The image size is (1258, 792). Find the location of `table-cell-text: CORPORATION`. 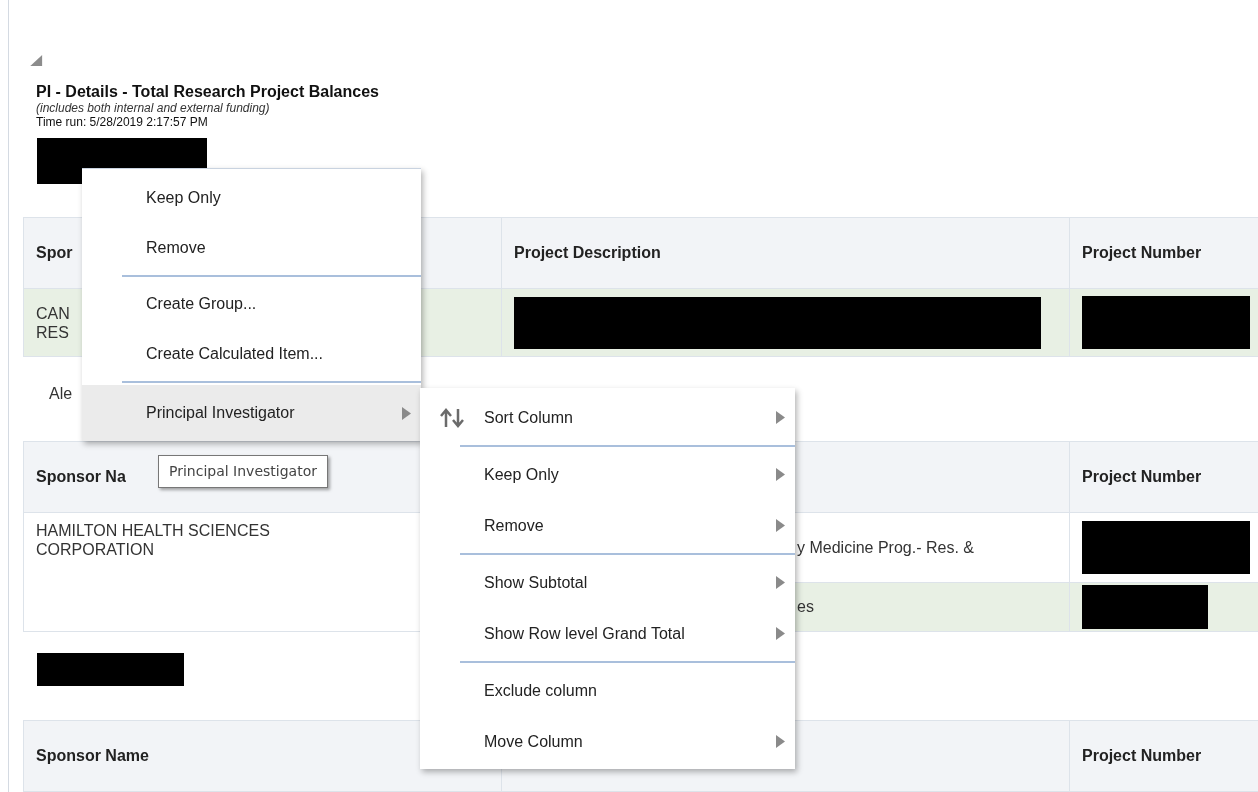

table-cell-text: CORPORATION is located at coordinates (95, 549).